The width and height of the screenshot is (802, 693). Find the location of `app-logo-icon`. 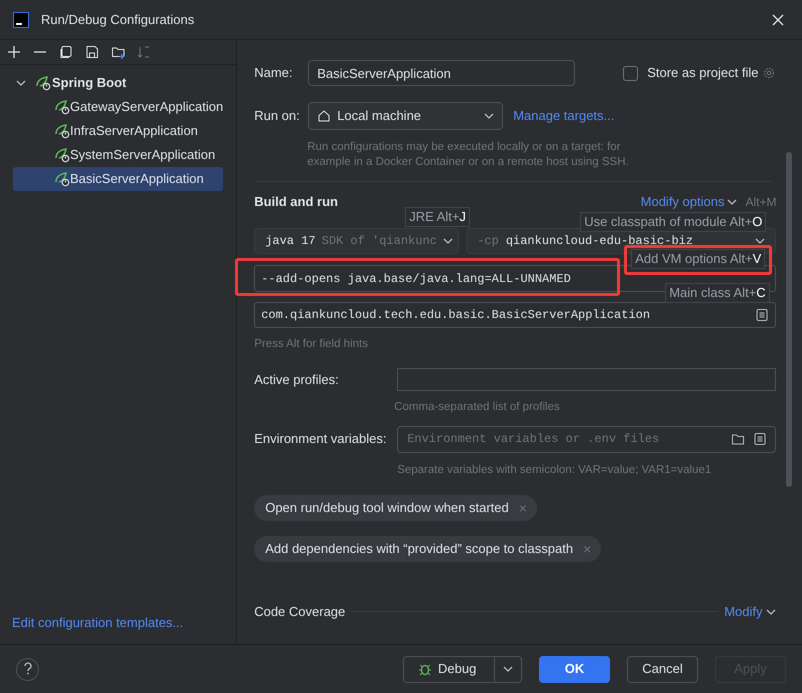

app-logo-icon is located at coordinates (21, 20).